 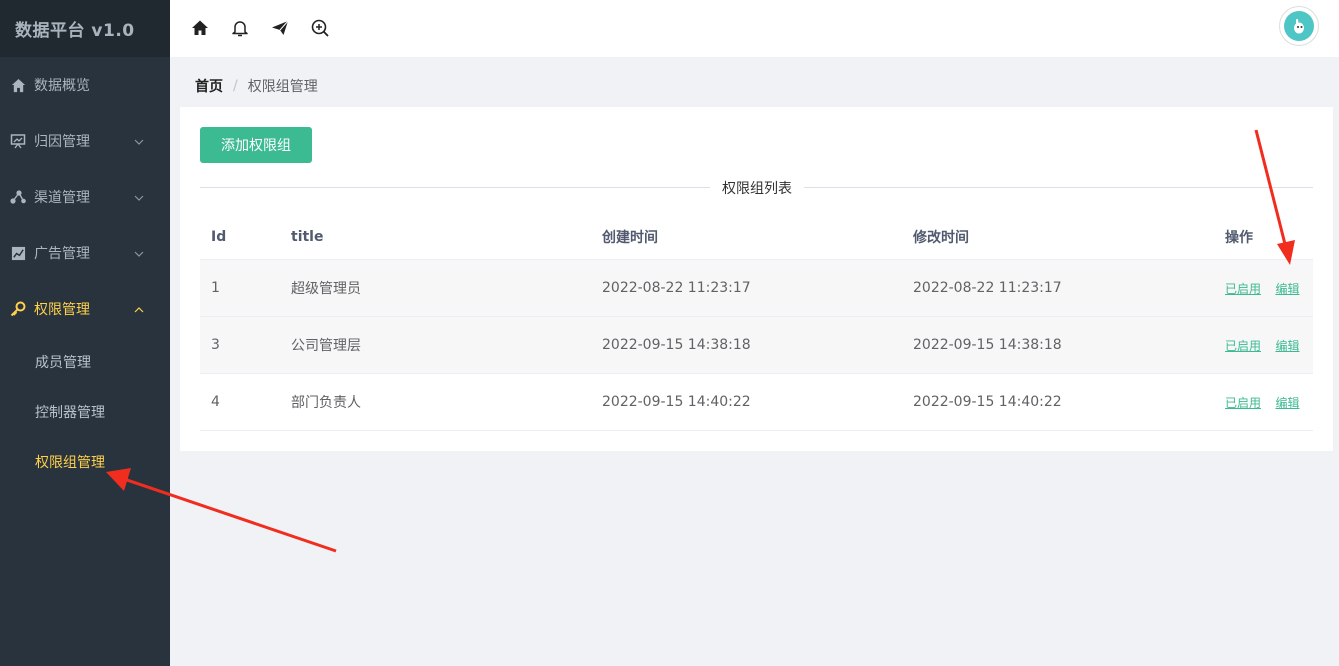 What do you see at coordinates (987, 288) in the screenshot?
I see `cell-modified: 2022-08-22 11:23:17` at bounding box center [987, 288].